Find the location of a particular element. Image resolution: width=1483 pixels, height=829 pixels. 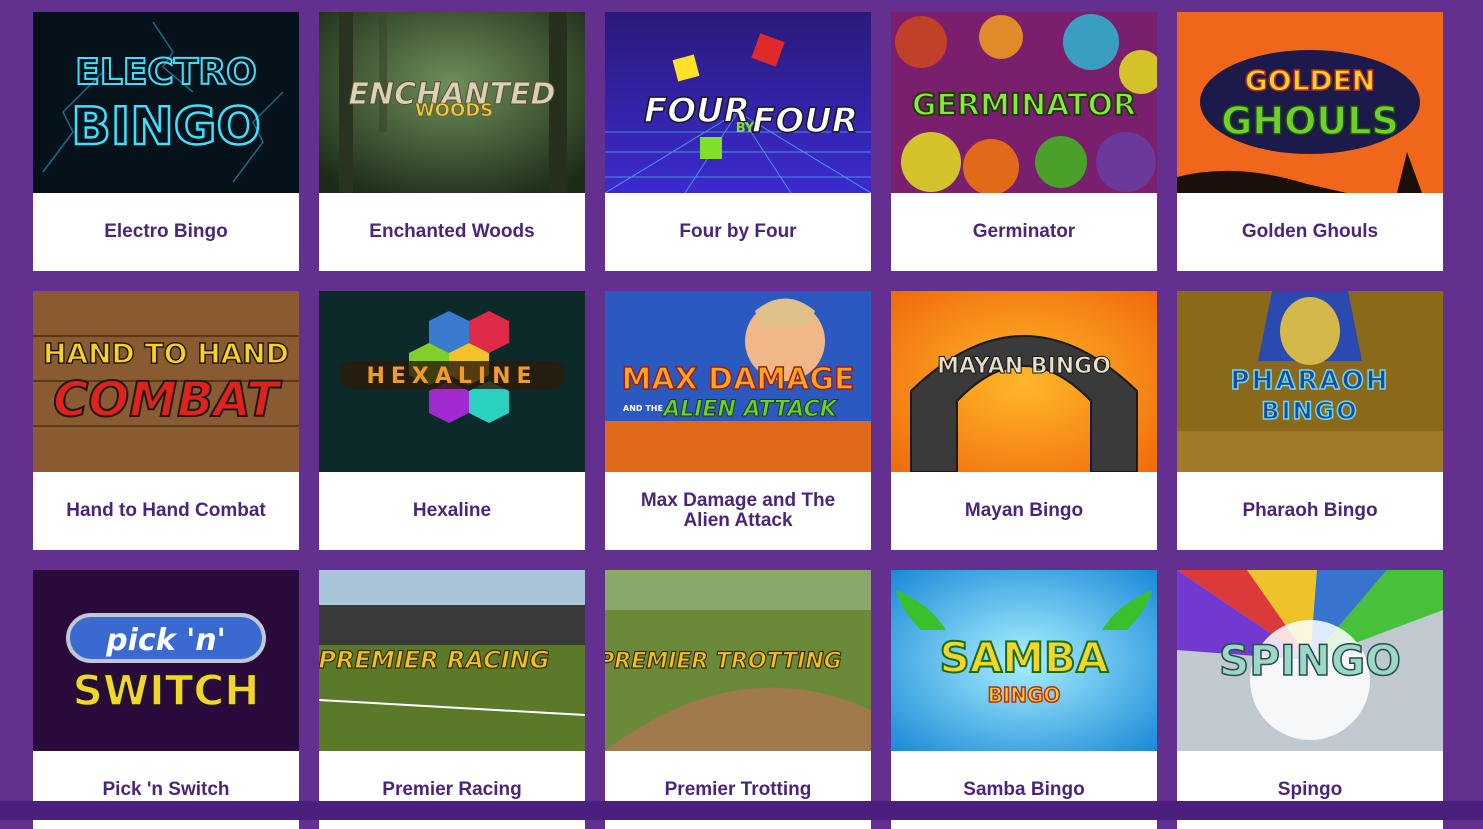

hexaline-artwork: HEXALINE is located at coordinates (452, 381).